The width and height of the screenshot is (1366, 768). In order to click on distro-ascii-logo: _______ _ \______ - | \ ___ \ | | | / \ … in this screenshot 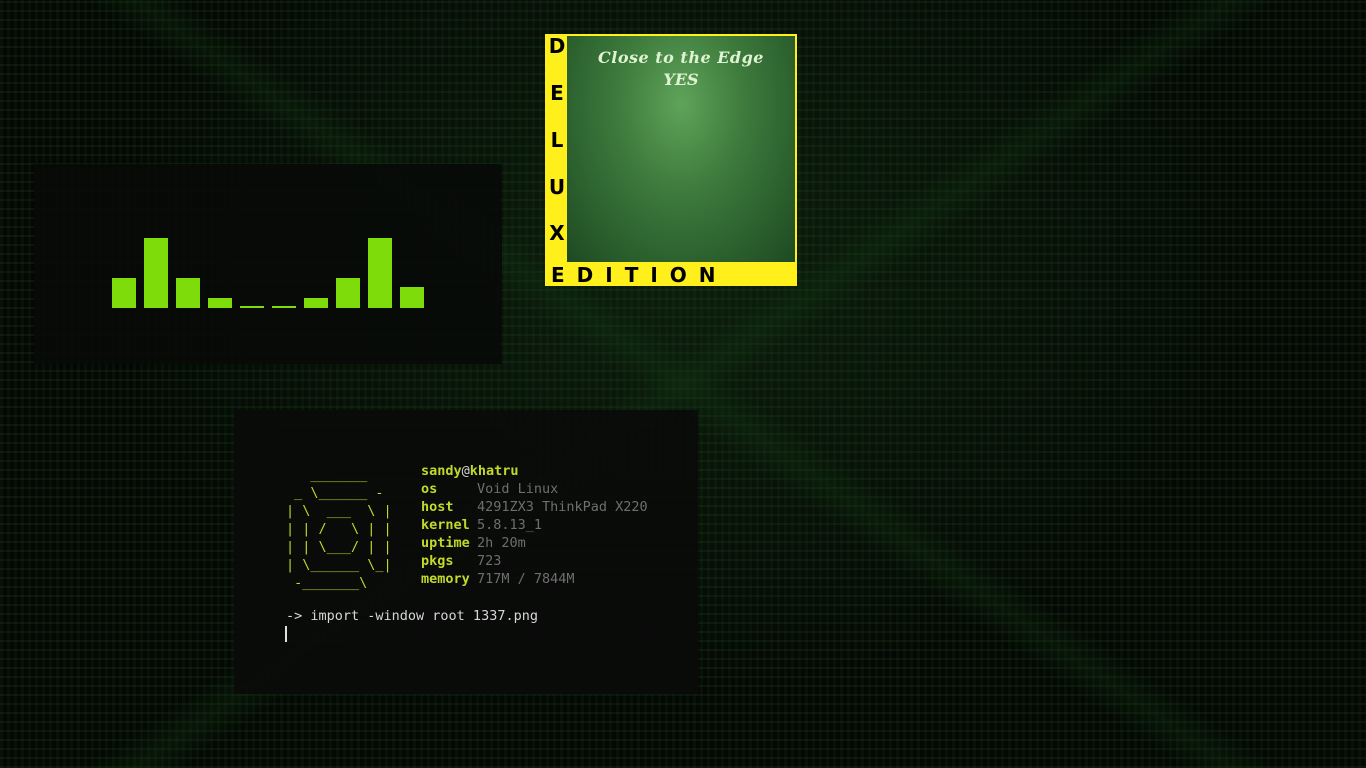, I will do `click(339, 529)`.